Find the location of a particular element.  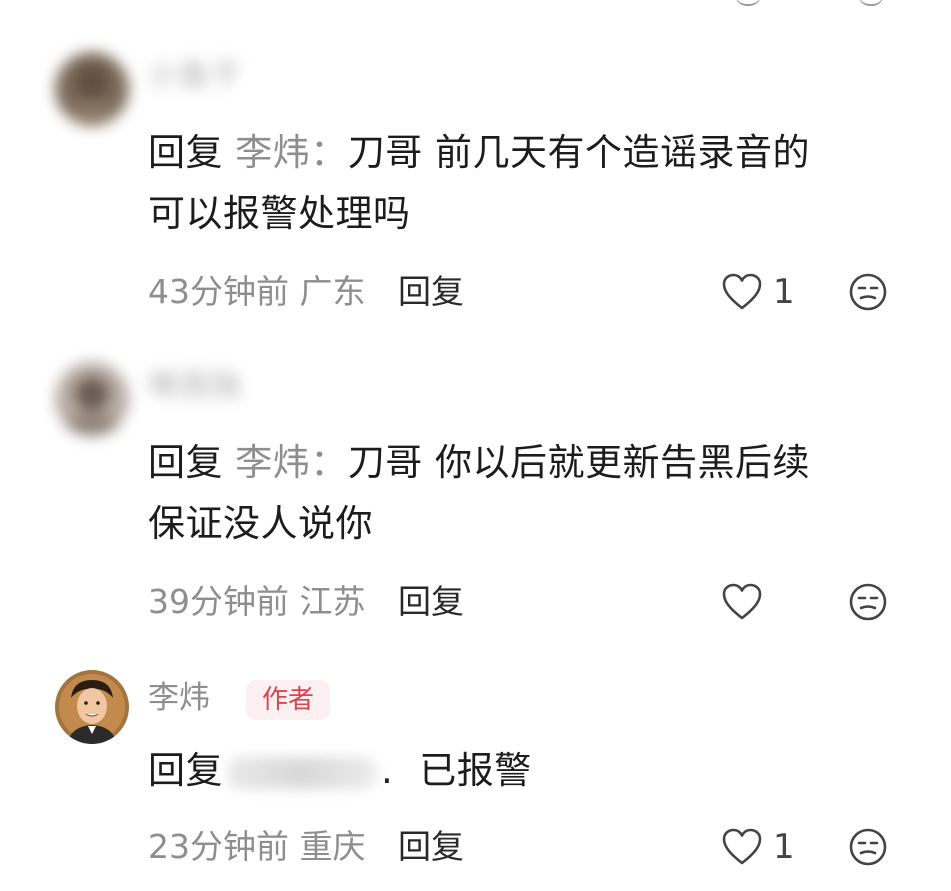

comment-text: 回复. 已报警 is located at coordinates (528, 770).